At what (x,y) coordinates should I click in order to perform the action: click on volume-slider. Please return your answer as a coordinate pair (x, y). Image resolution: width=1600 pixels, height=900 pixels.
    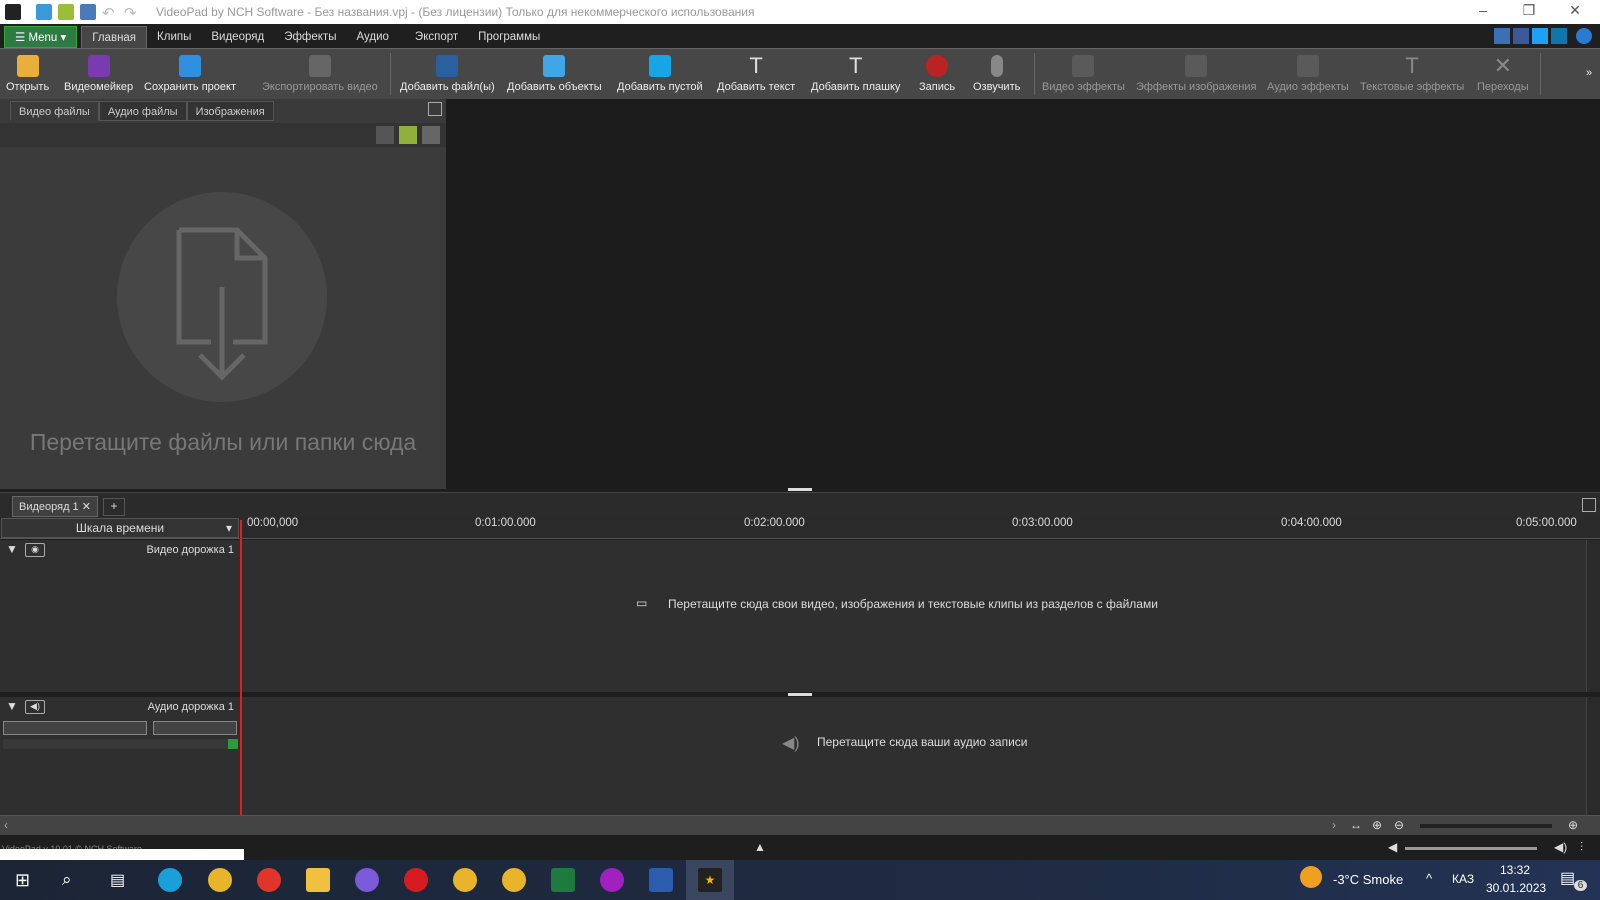
    Looking at the image, I should click on (75, 728).